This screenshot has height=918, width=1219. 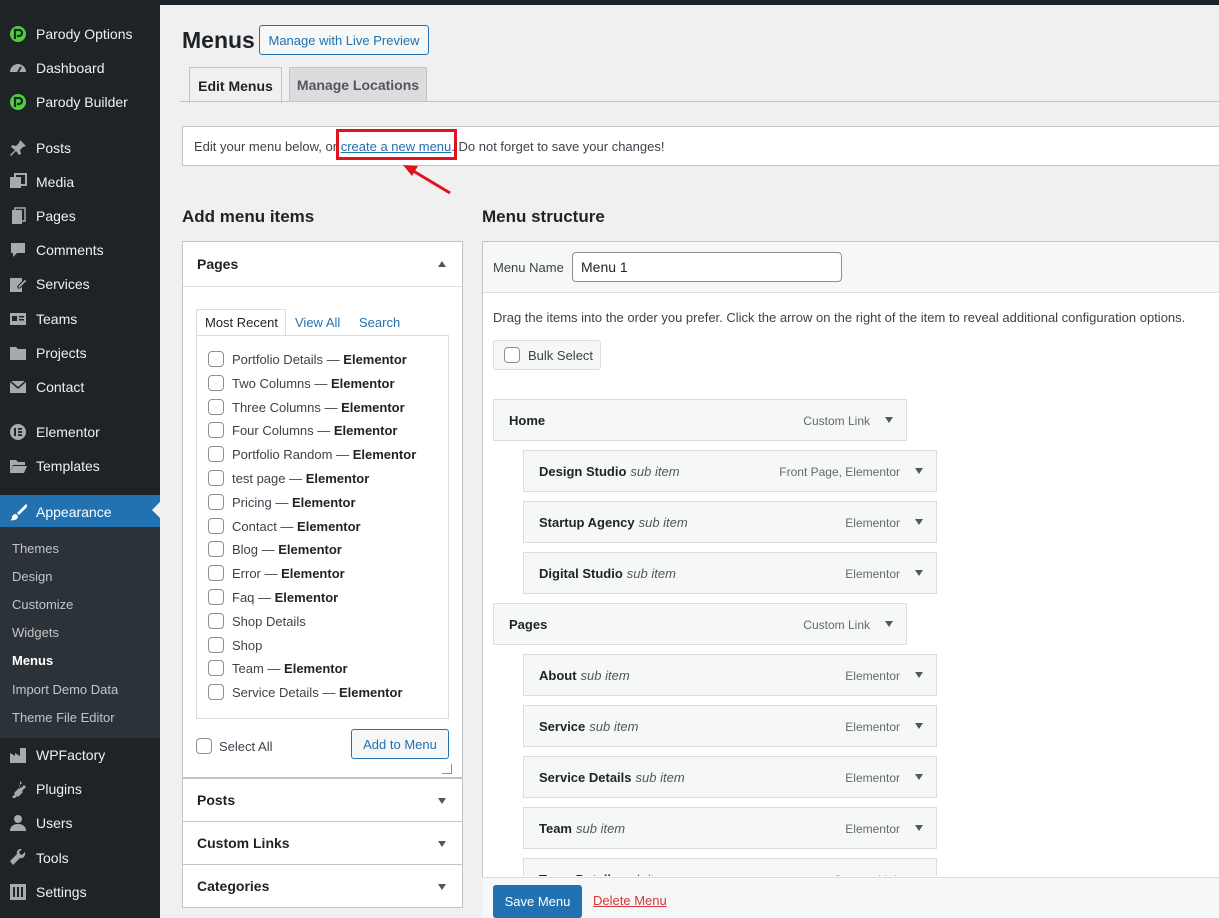 What do you see at coordinates (730, 573) in the screenshot?
I see `menu-item: Digital Studio sub item Elementor` at bounding box center [730, 573].